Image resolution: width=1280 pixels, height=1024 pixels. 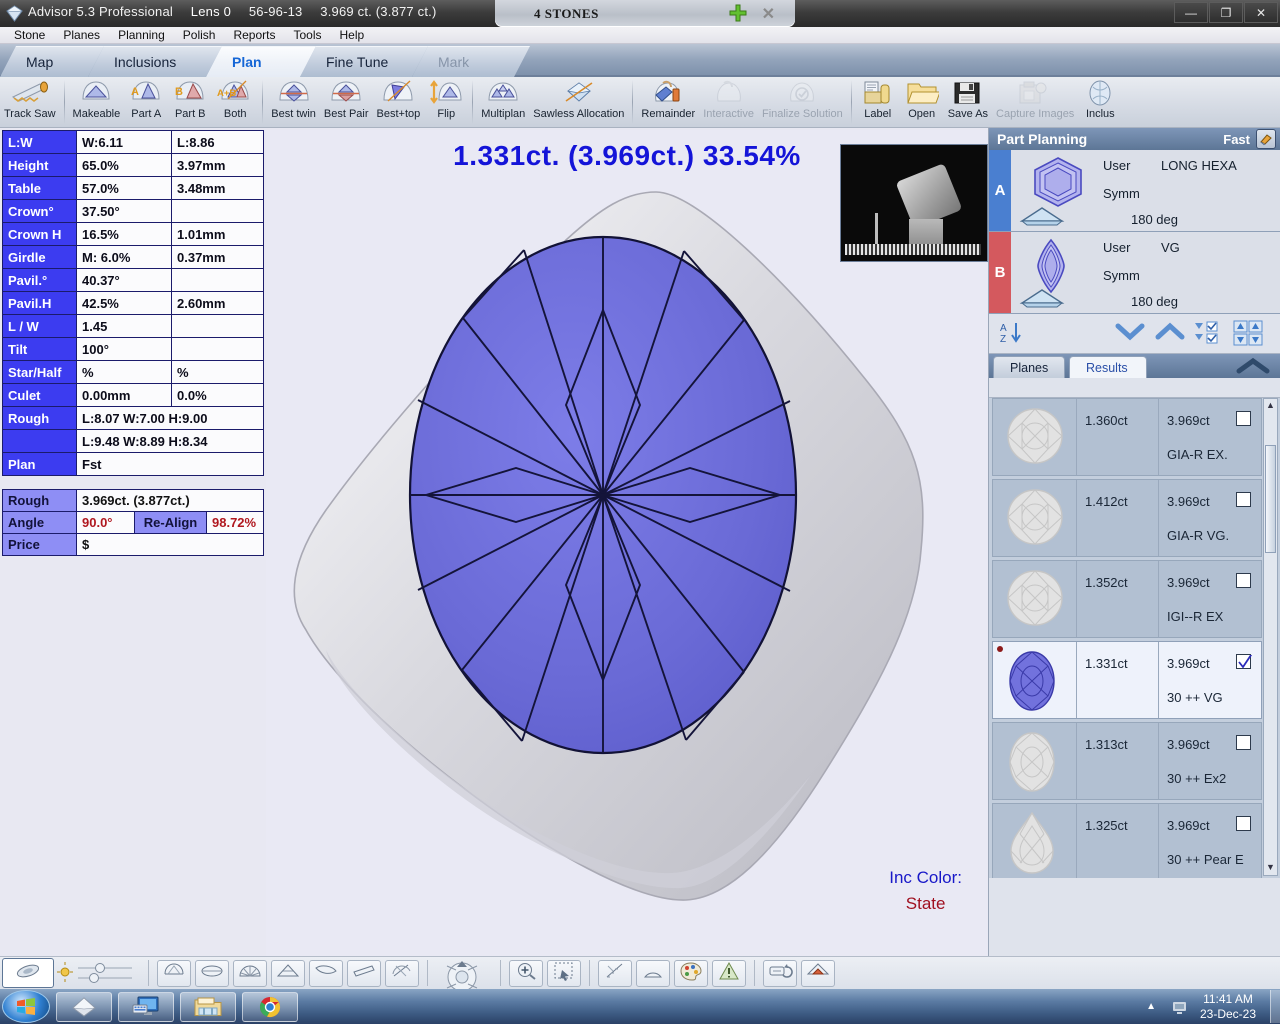 I want to click on result-row: 1.313ct 3.969ct 30 ++ Ex2, so click(x=1127, y=761).